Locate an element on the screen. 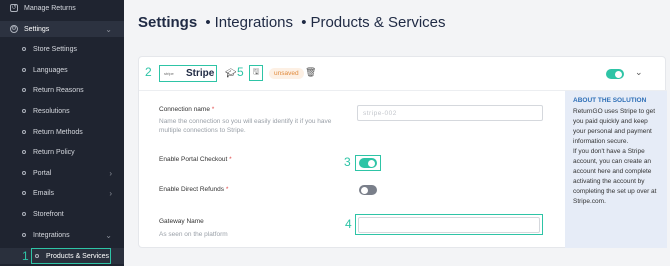 This screenshot has height=266, width=670. sidebar-item-label: Store Settings is located at coordinates (55, 49).